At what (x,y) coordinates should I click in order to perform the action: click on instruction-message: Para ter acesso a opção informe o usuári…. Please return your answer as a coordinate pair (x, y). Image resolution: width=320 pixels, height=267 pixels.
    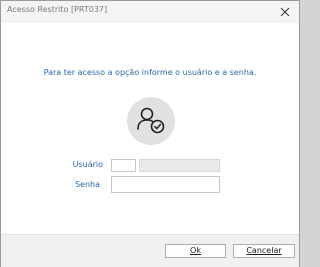
    Looking at the image, I should click on (150, 72).